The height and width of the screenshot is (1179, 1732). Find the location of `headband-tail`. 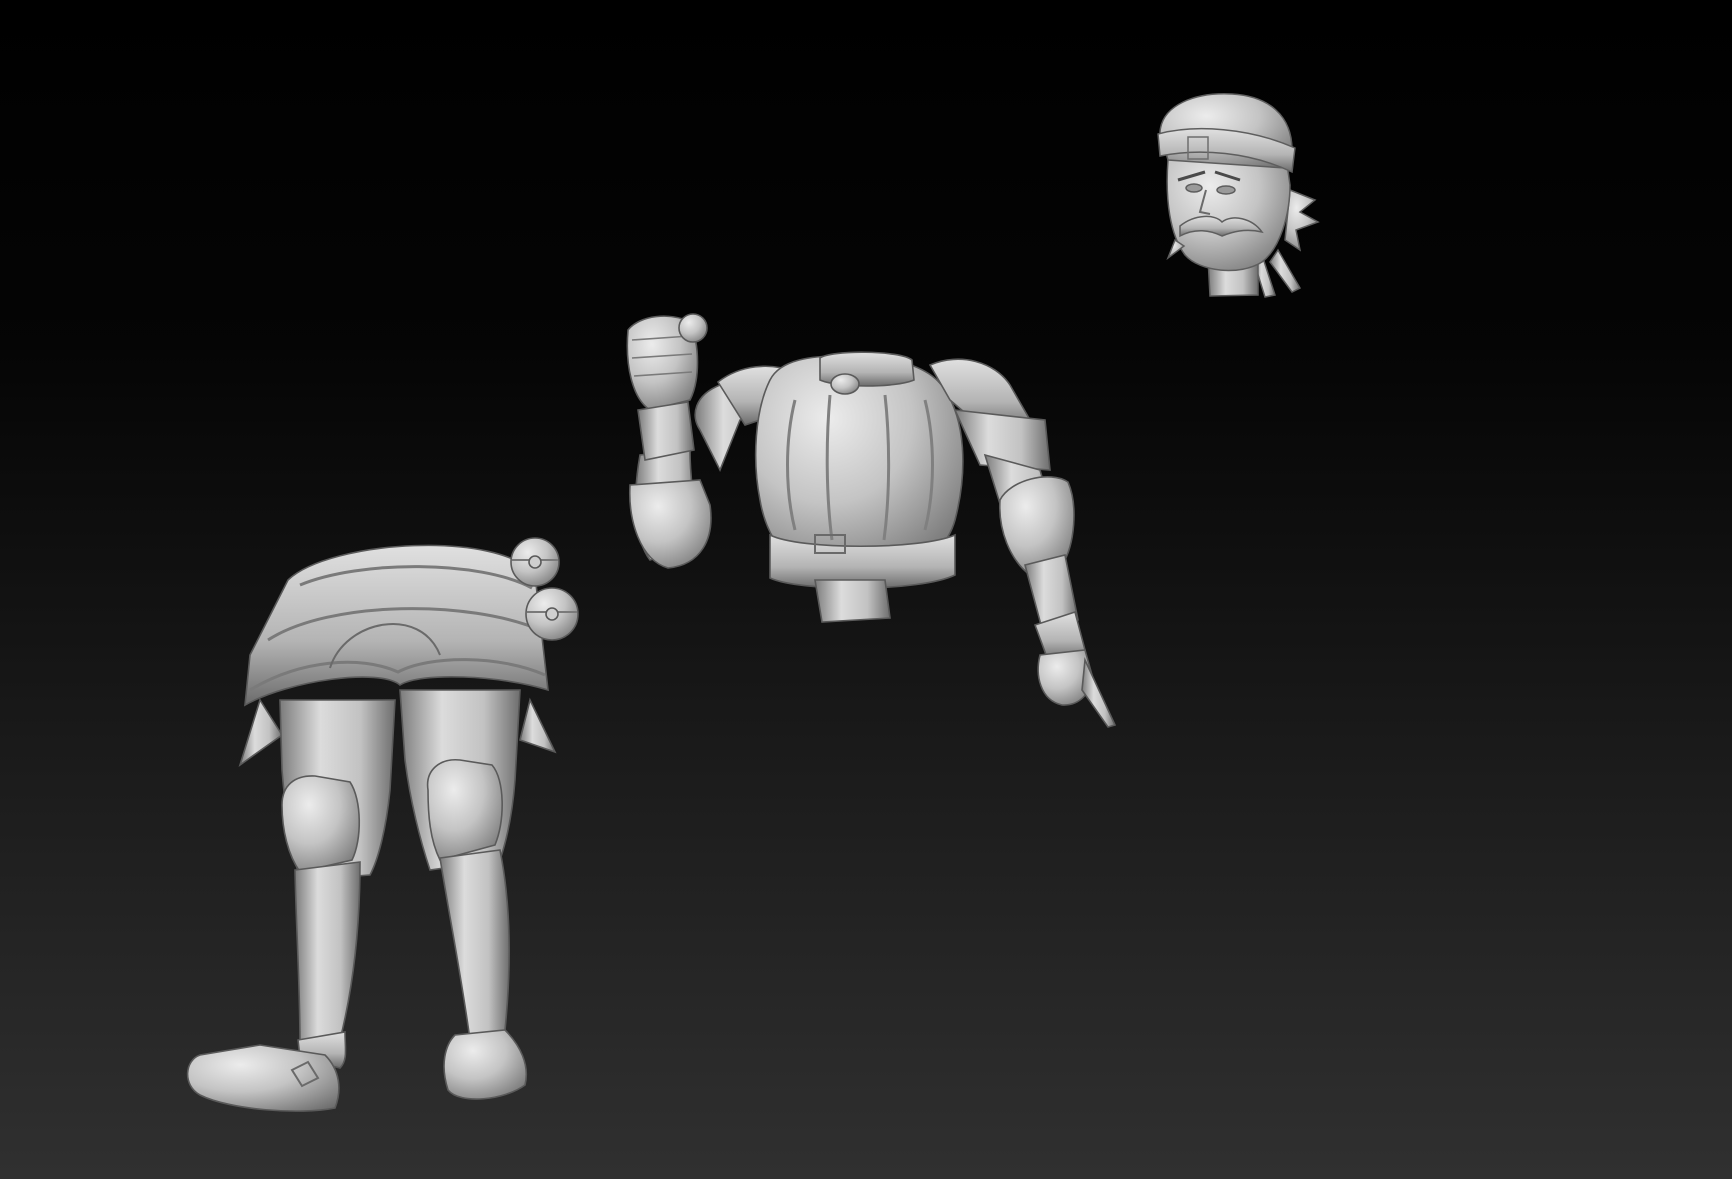

headband-tail is located at coordinates (1285, 270).